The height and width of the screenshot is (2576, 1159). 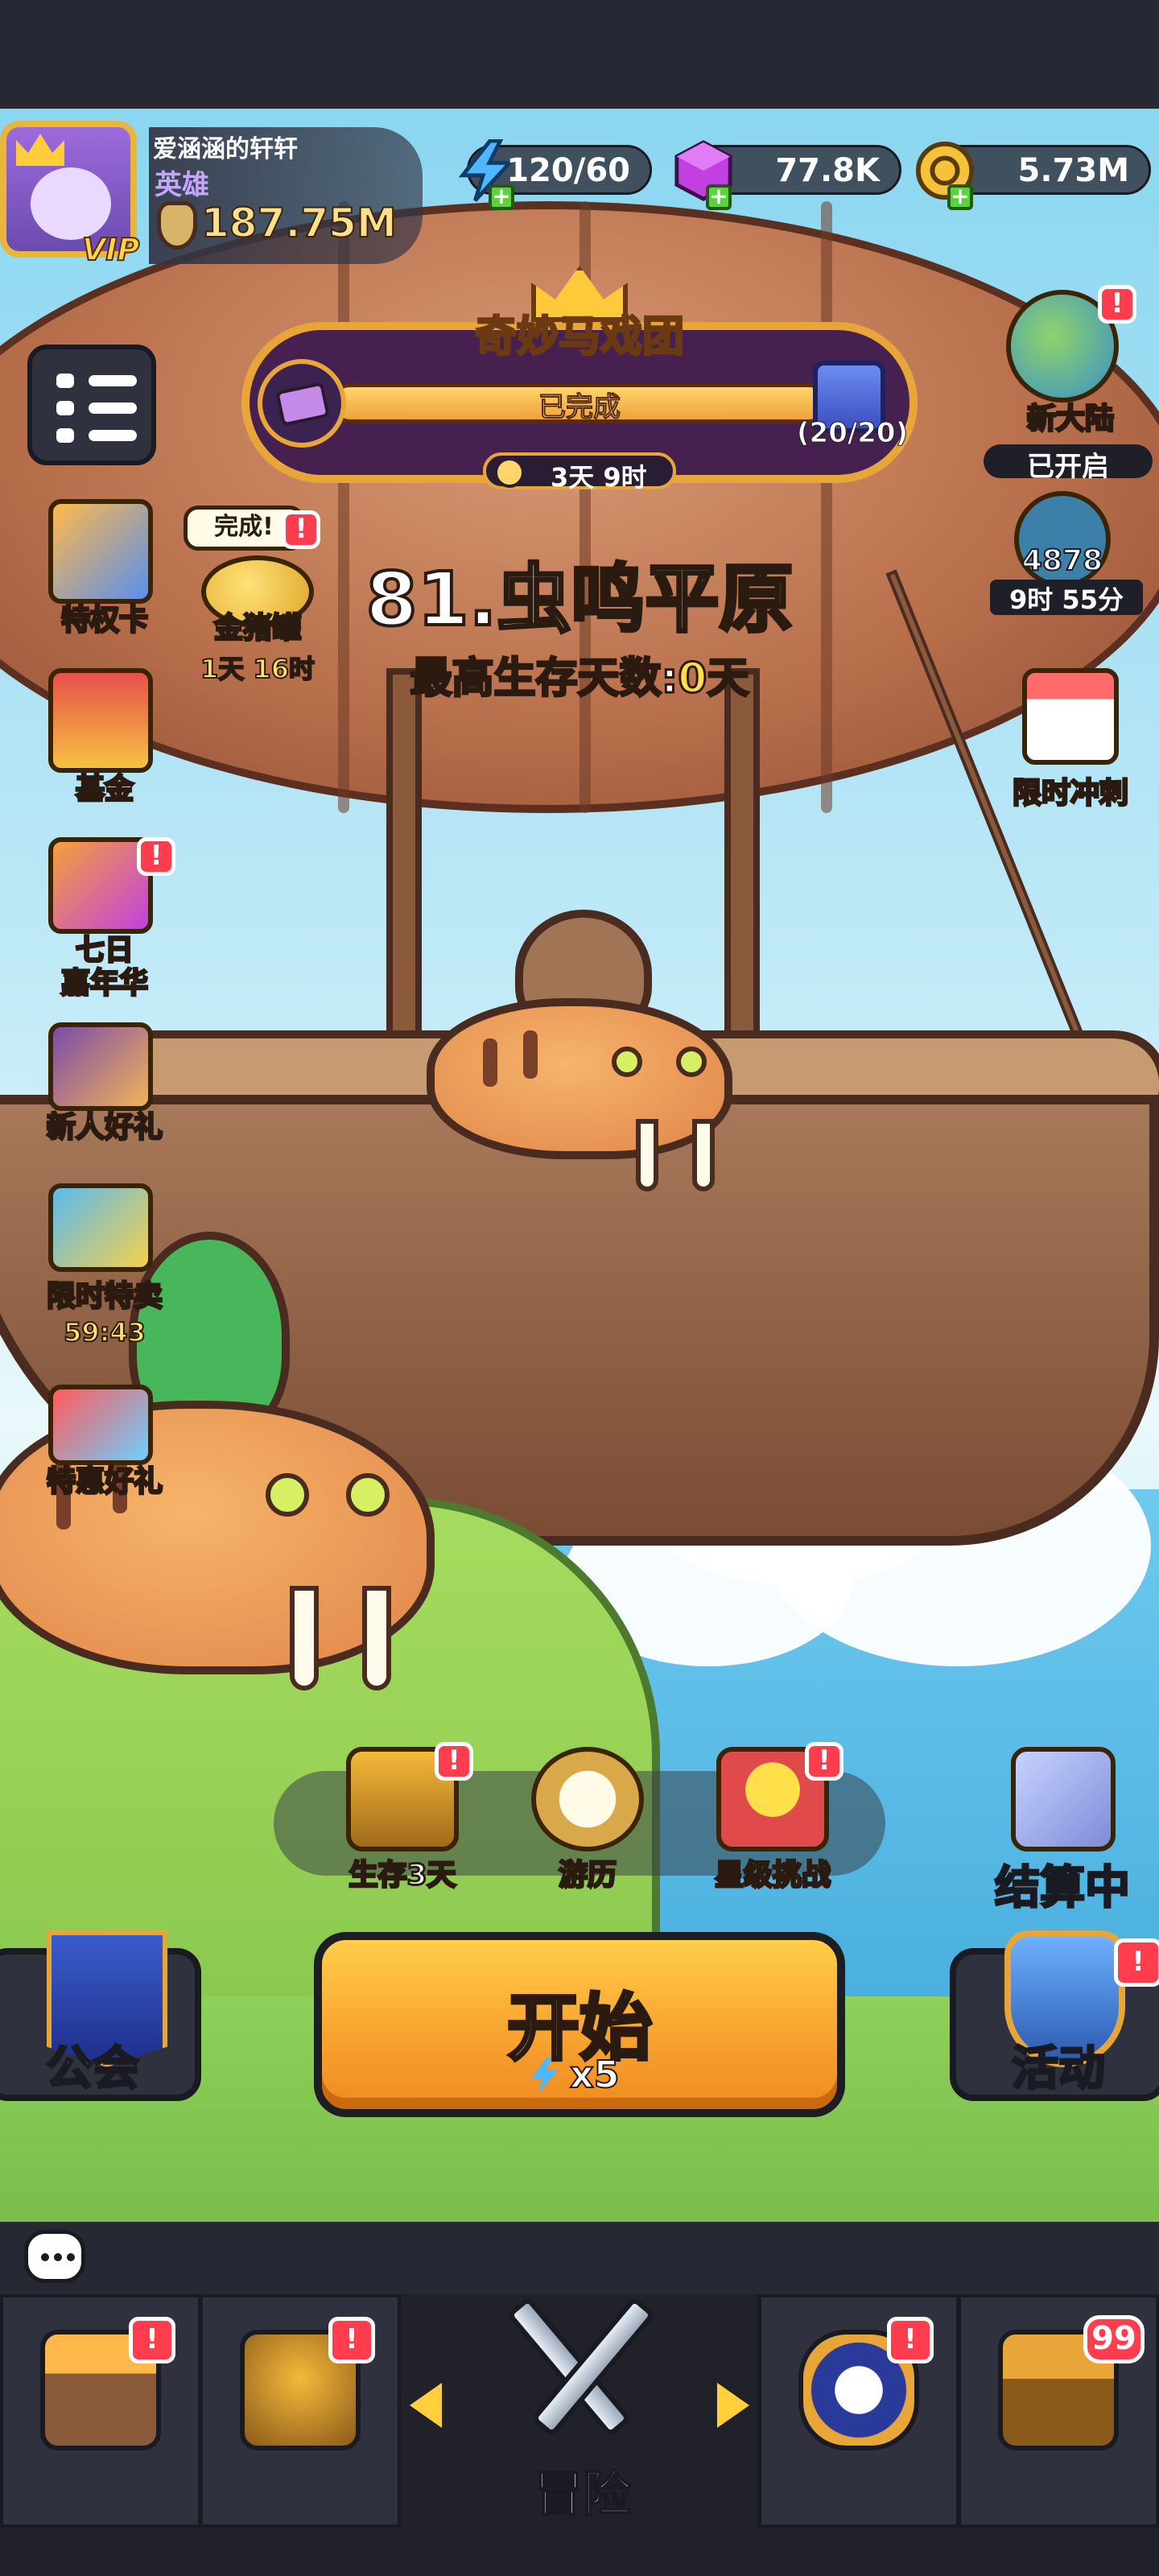 I want to click on flash-sale-timer: 59:43, so click(x=105, y=1332).